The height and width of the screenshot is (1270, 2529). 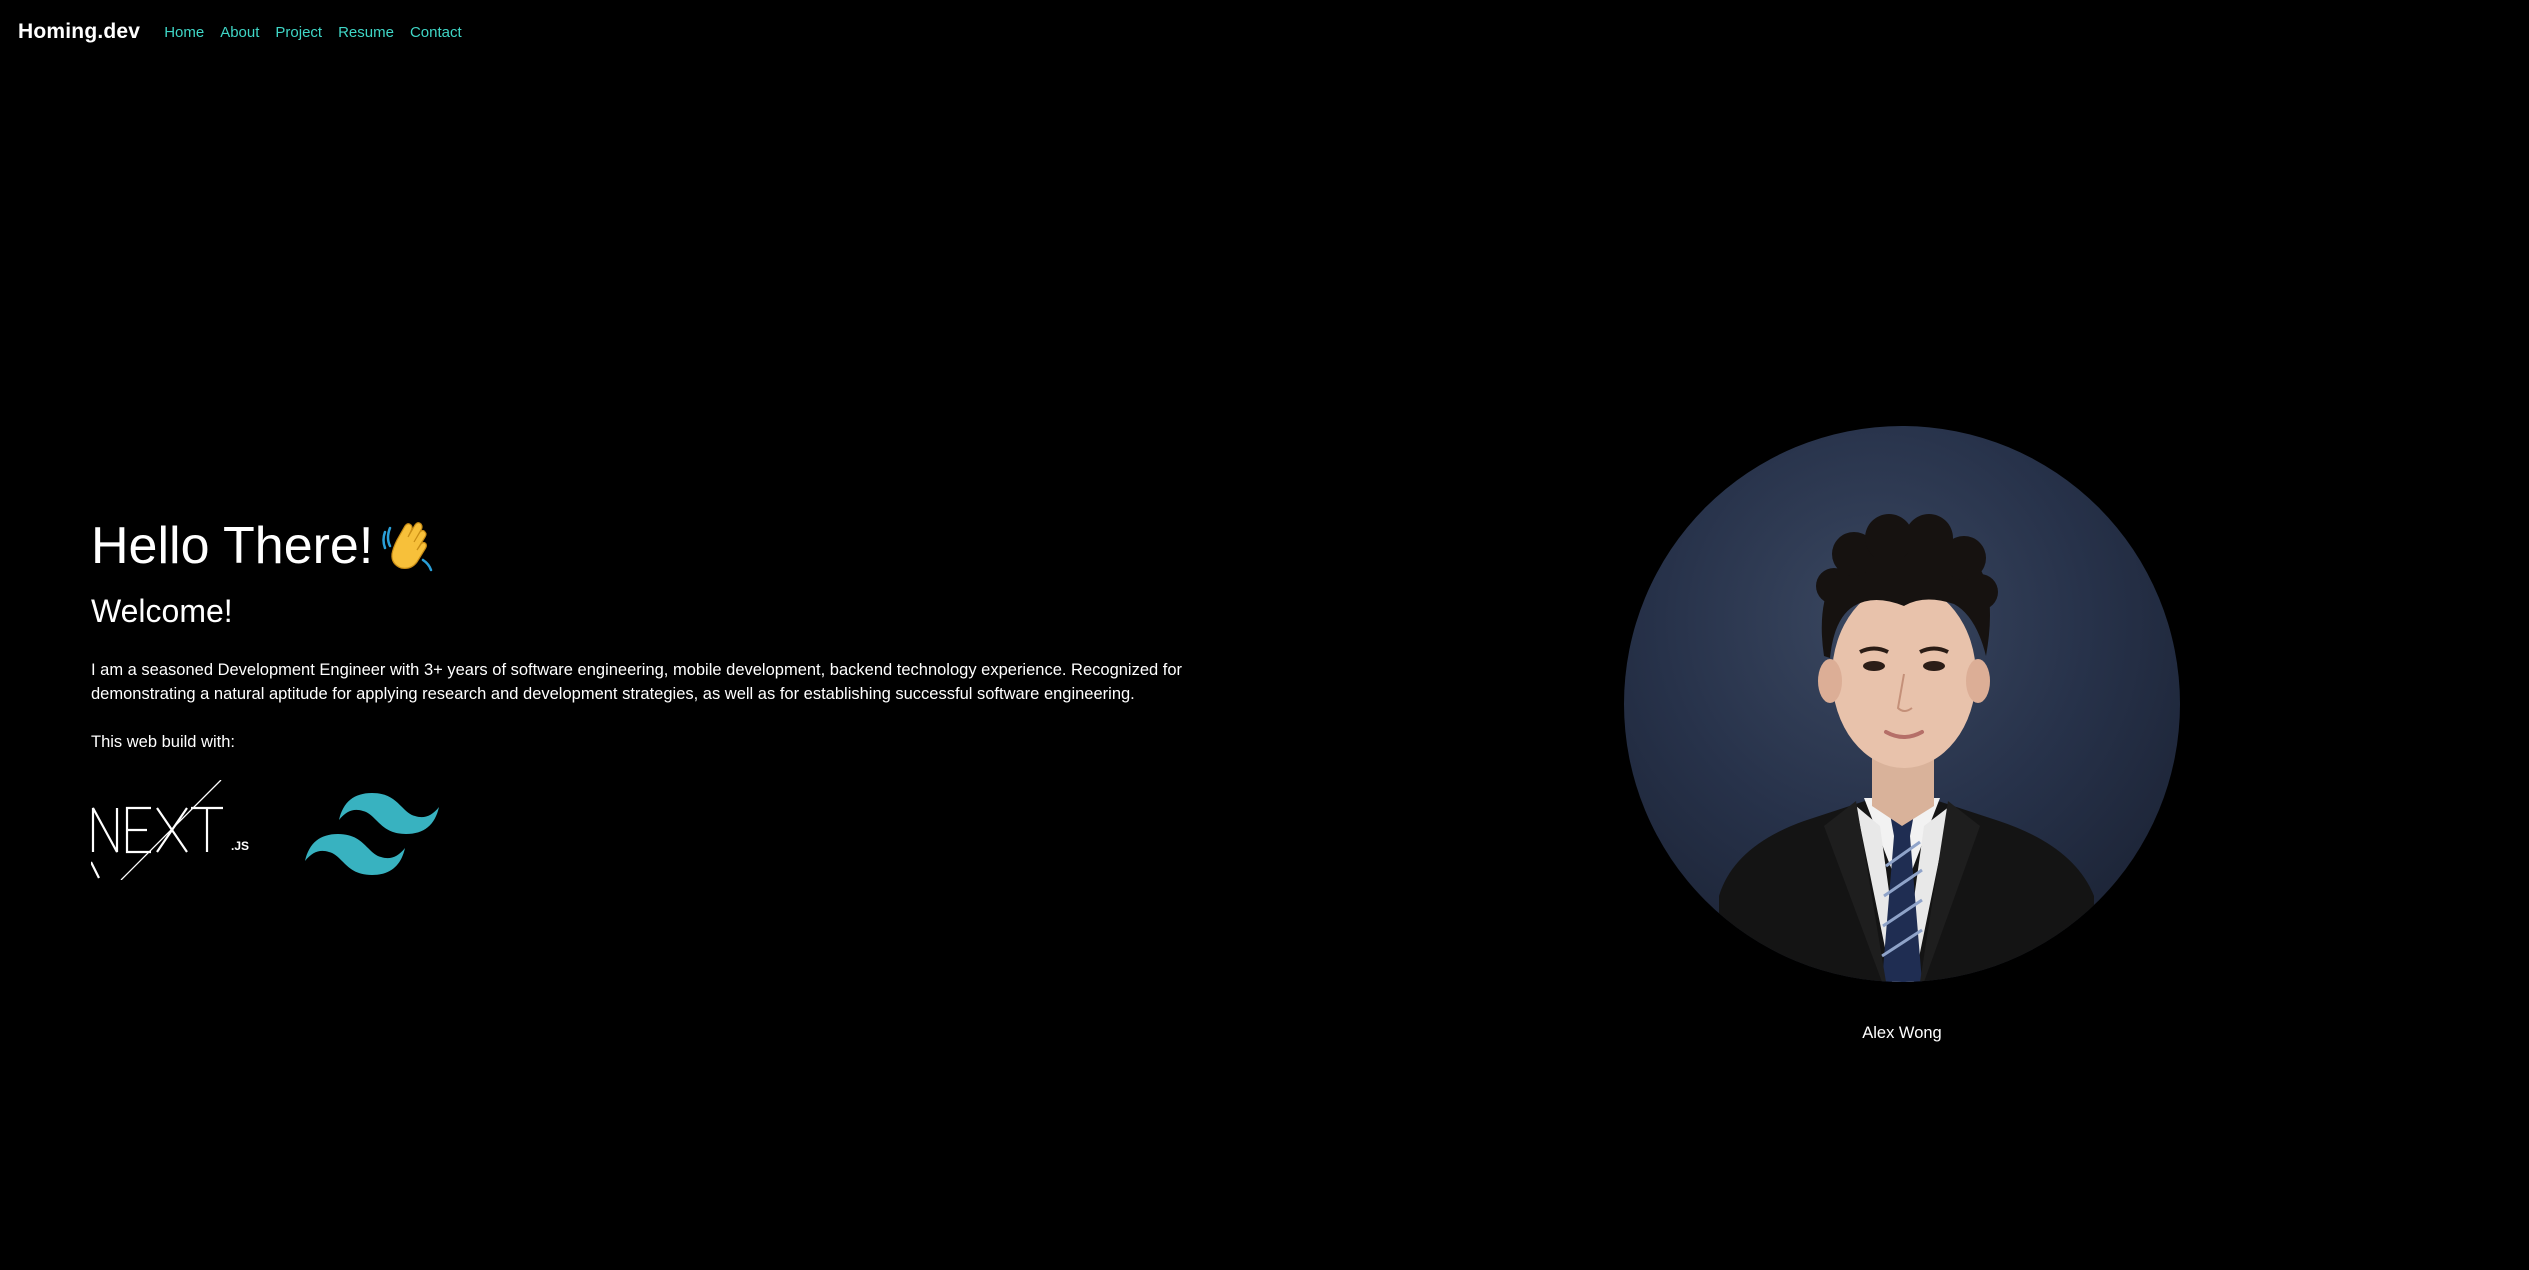 What do you see at coordinates (436, 32) in the screenshot?
I see `nav-link-contact: Contact` at bounding box center [436, 32].